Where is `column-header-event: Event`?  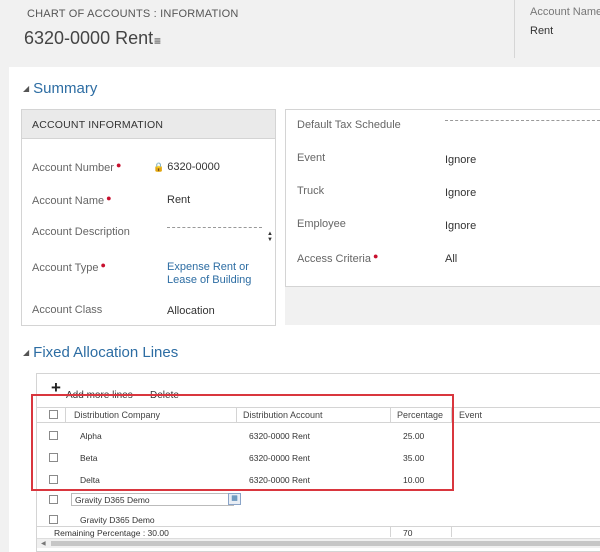 column-header-event: Event is located at coordinates (470, 415).